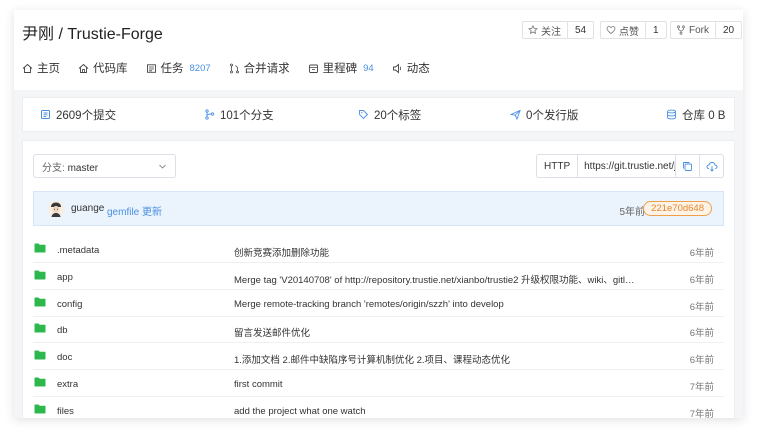 Image resolution: width=757 pixels, height=434 pixels. What do you see at coordinates (162, 166) in the screenshot?
I see `chevron-down-icon` at bounding box center [162, 166].